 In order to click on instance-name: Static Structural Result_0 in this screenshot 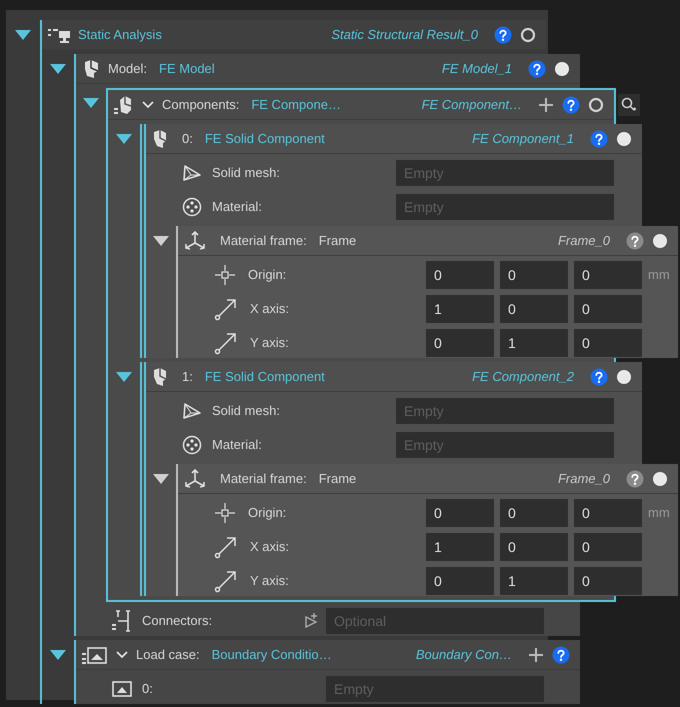, I will do `click(404, 35)`.